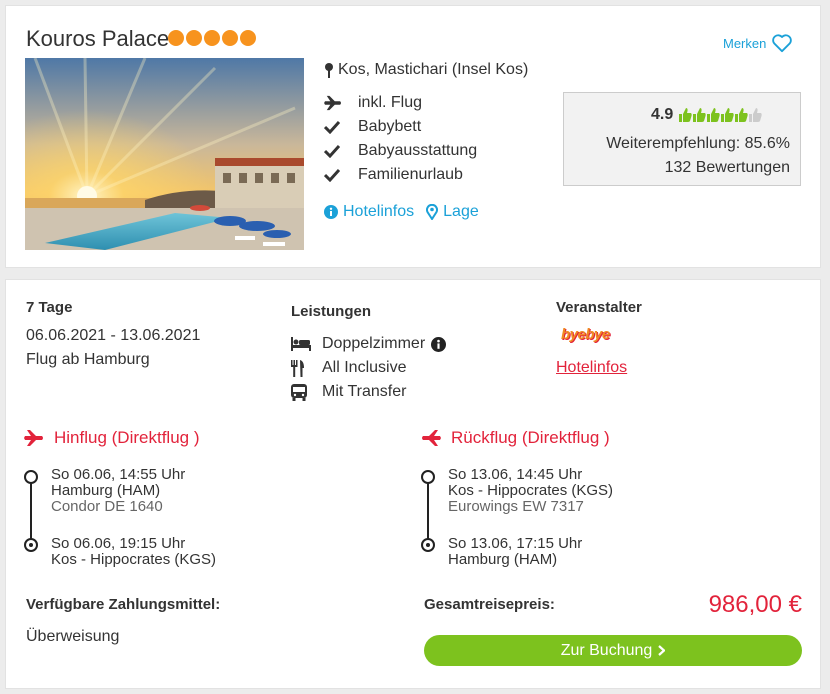 This screenshot has width=830, height=694. I want to click on feature-label: Familienurlaub, so click(410, 174).